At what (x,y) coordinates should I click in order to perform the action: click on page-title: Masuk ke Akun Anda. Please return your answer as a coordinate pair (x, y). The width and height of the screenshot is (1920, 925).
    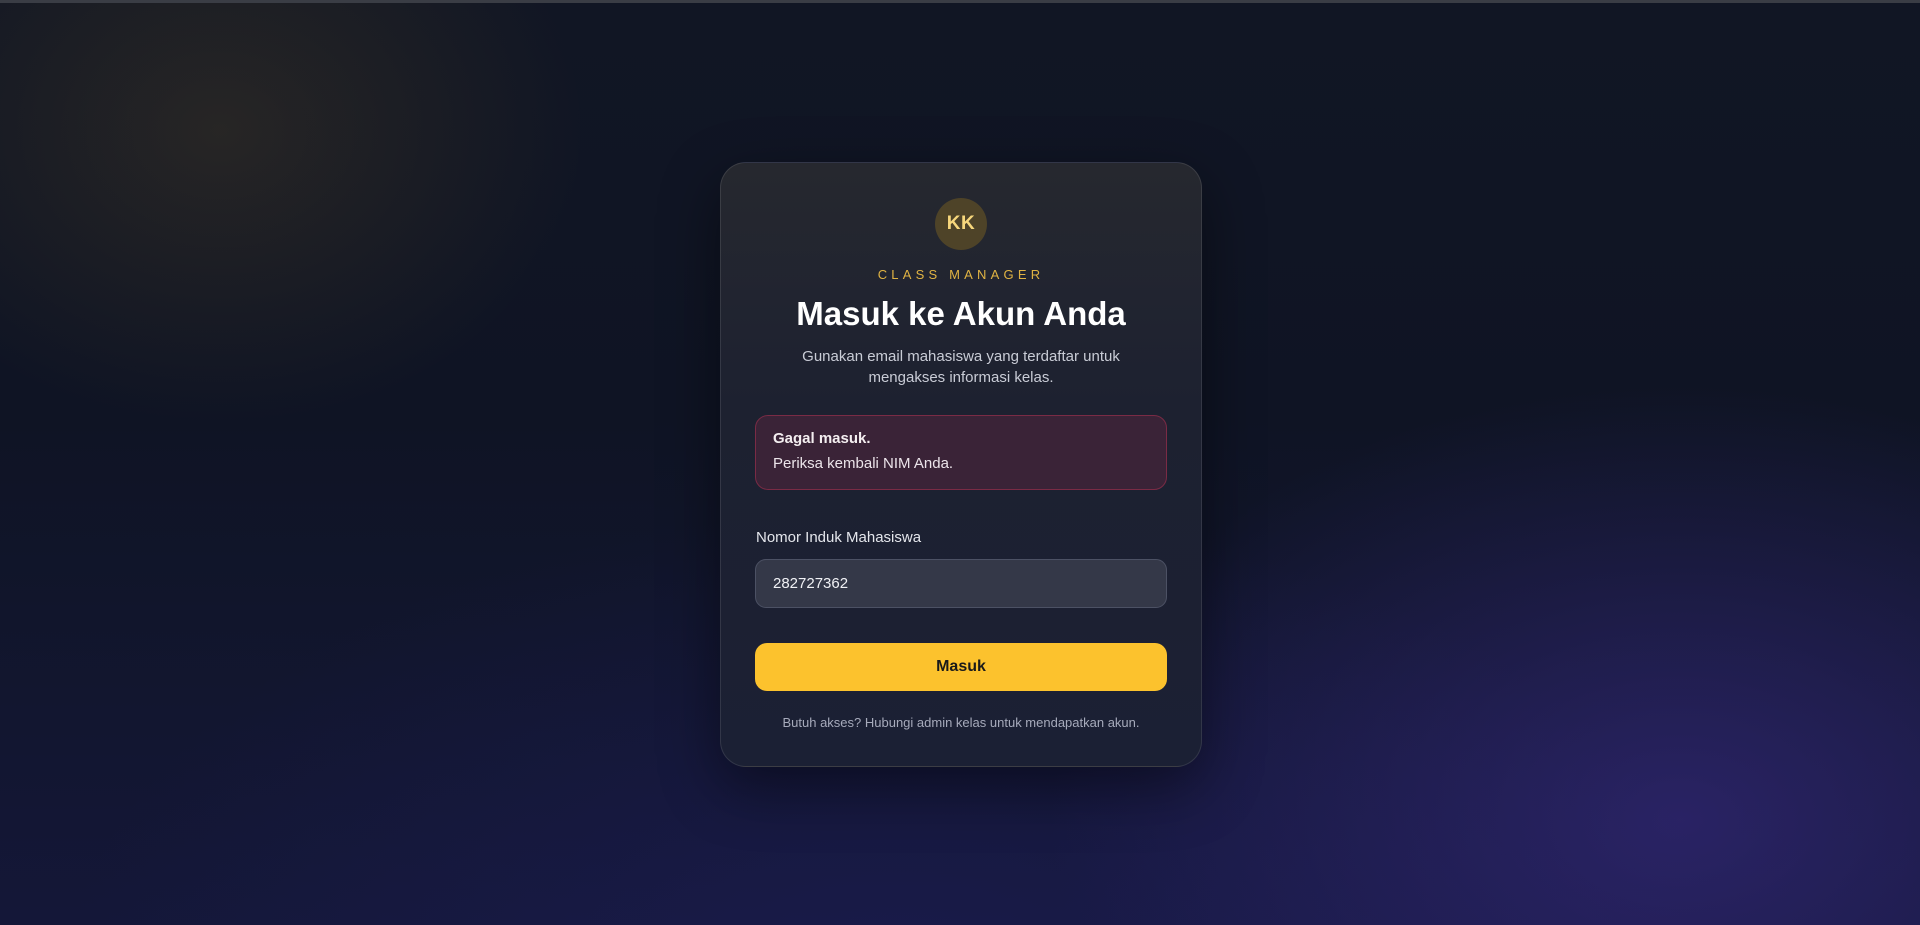
    Looking at the image, I should click on (961, 313).